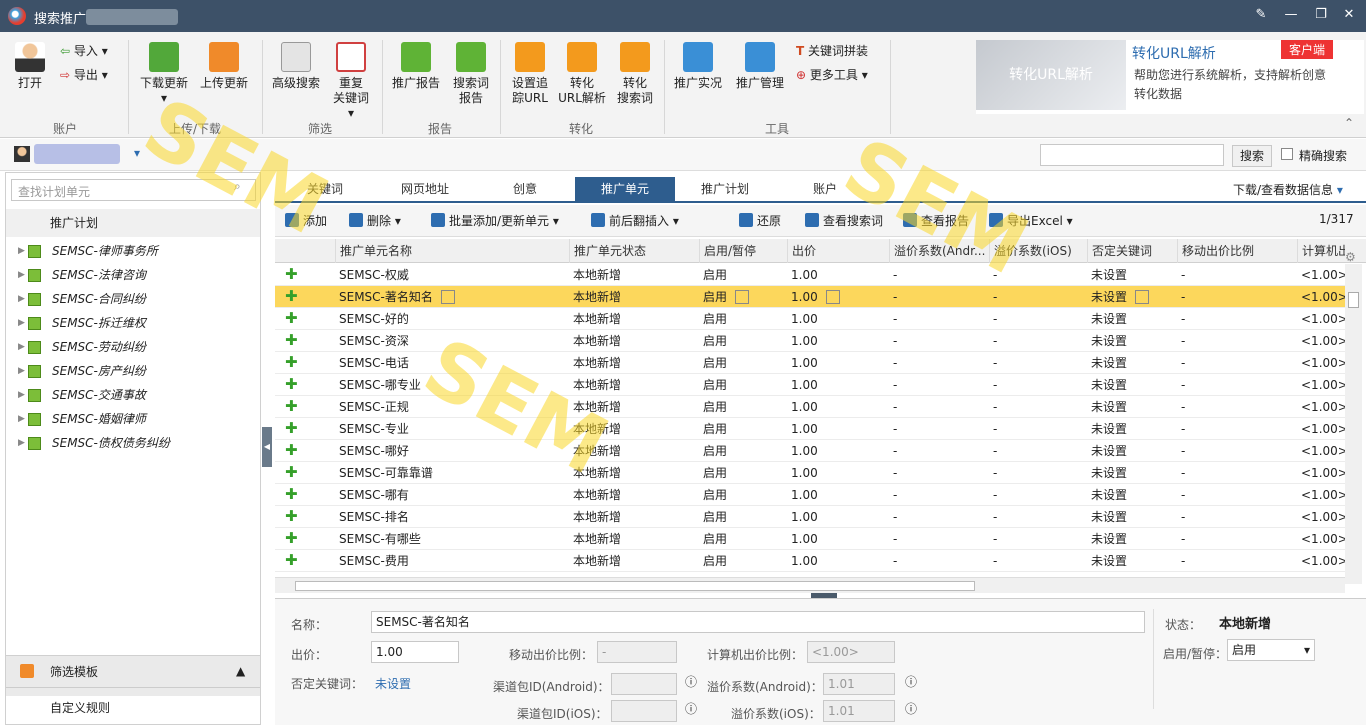 The image size is (1366, 725). Describe the element at coordinates (351, 81) in the screenshot. I see `repeat-keyword-button: 重复 关键词 ▾` at that location.